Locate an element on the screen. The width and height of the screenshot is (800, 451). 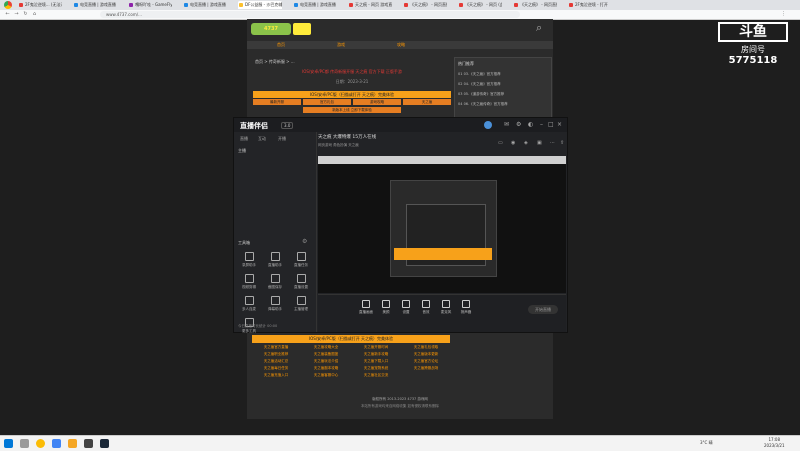
avatar is located at coordinates (488, 125).